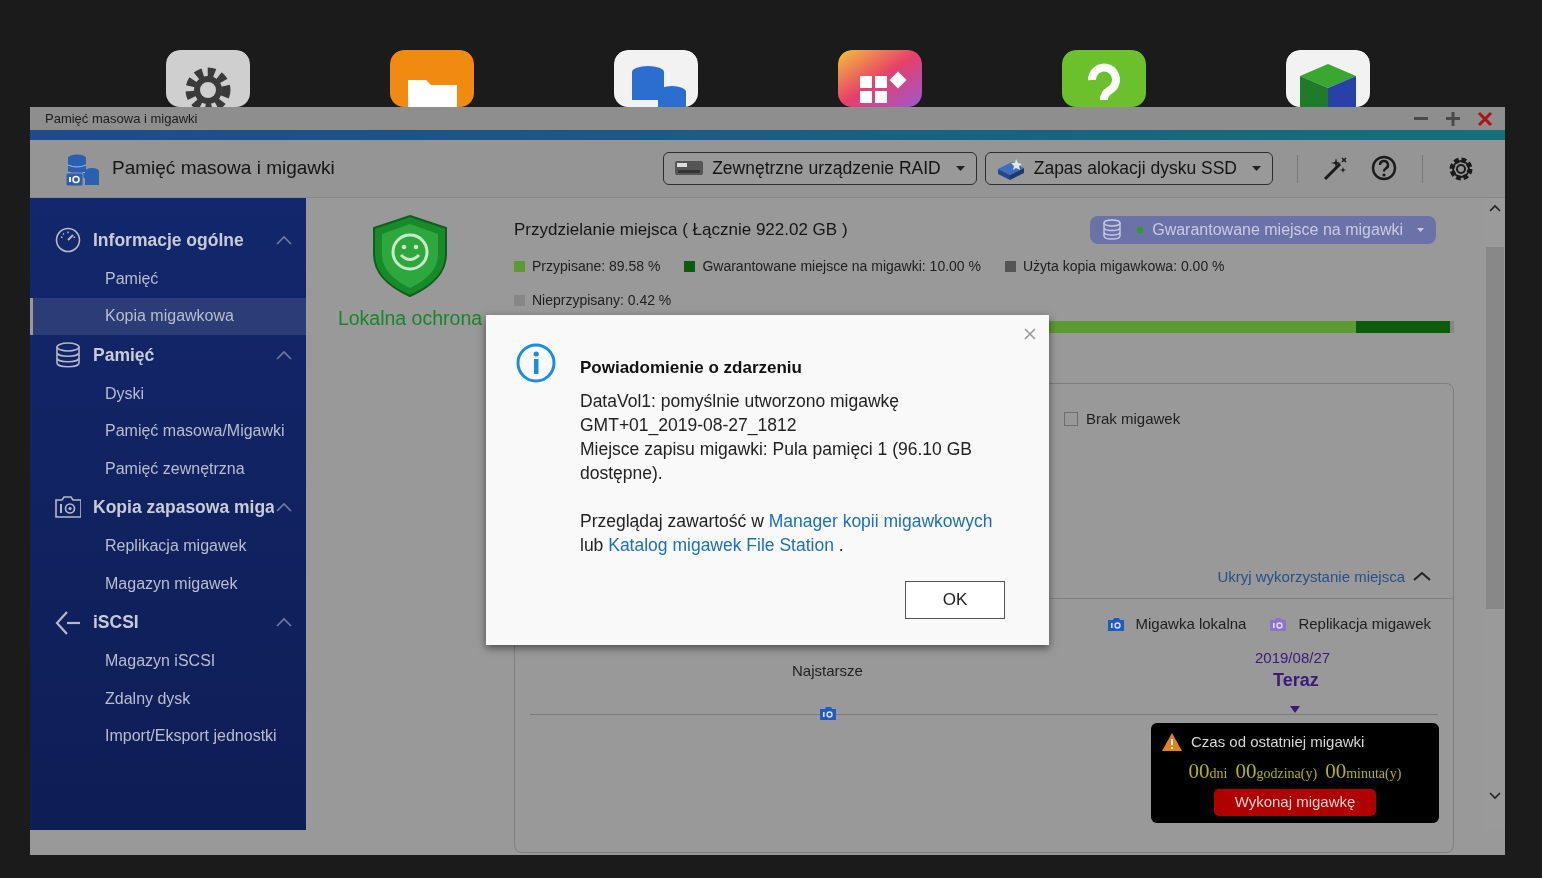 The height and width of the screenshot is (878, 1542). Describe the element at coordinates (68, 507) in the screenshot. I see `camera-icon` at that location.